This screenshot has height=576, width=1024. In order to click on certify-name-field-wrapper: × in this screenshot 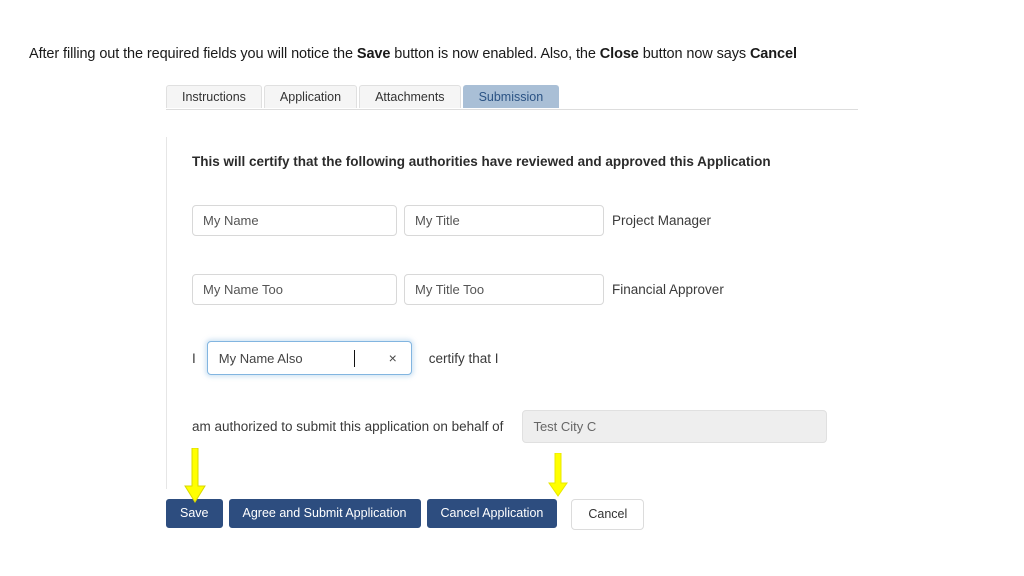, I will do `click(309, 358)`.